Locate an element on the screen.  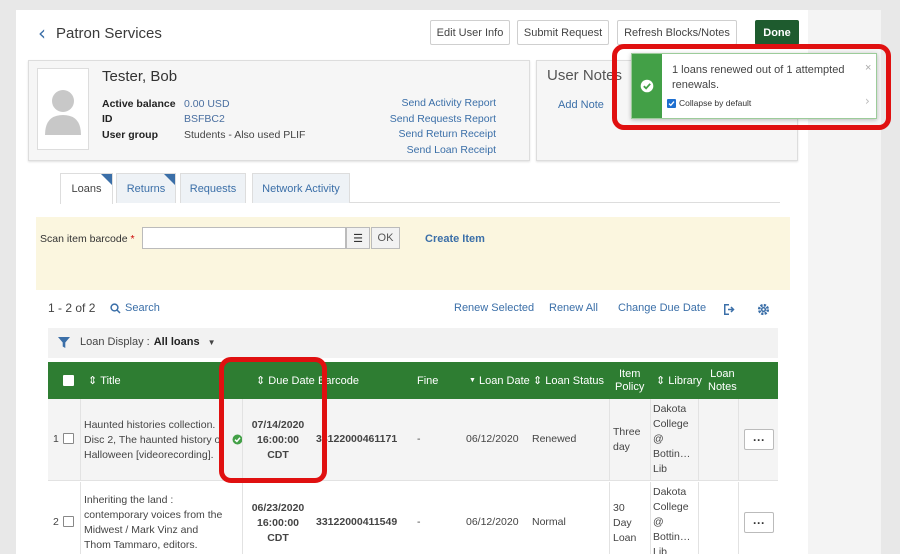
field-value: 0.00 USD is located at coordinates (207, 103).